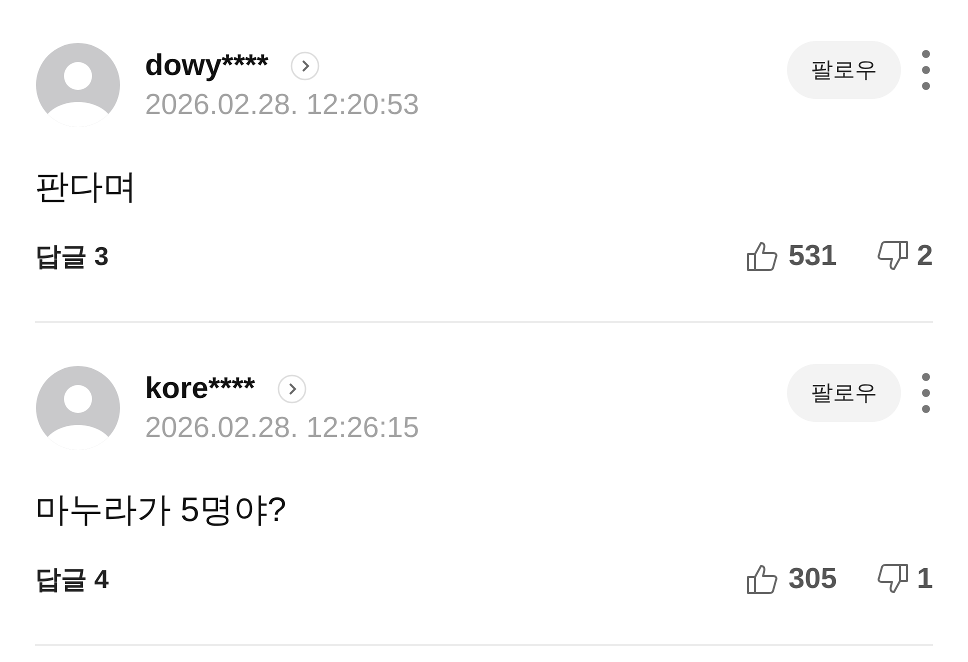 Image resolution: width=968 pixels, height=662 pixels. What do you see at coordinates (390, 256) in the screenshot?
I see `replies-link: 답글 3` at bounding box center [390, 256].